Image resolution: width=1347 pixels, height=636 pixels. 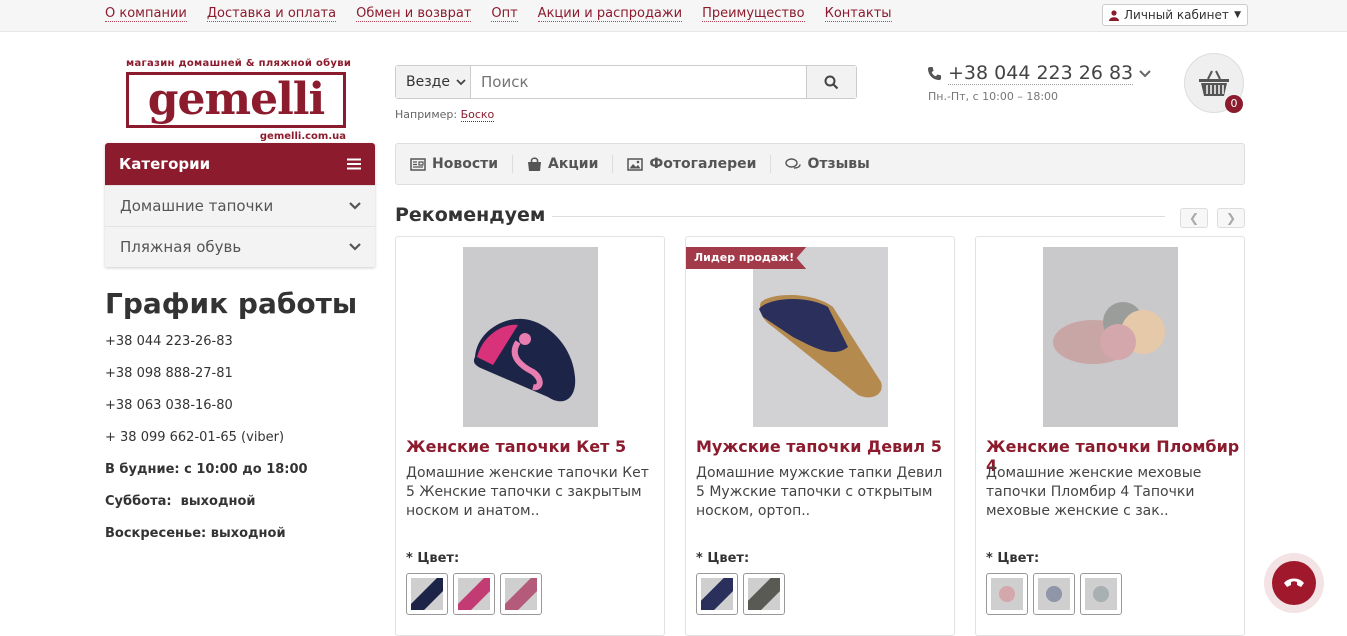 I want to click on phone-hangup-icon, so click(x=1294, y=582).